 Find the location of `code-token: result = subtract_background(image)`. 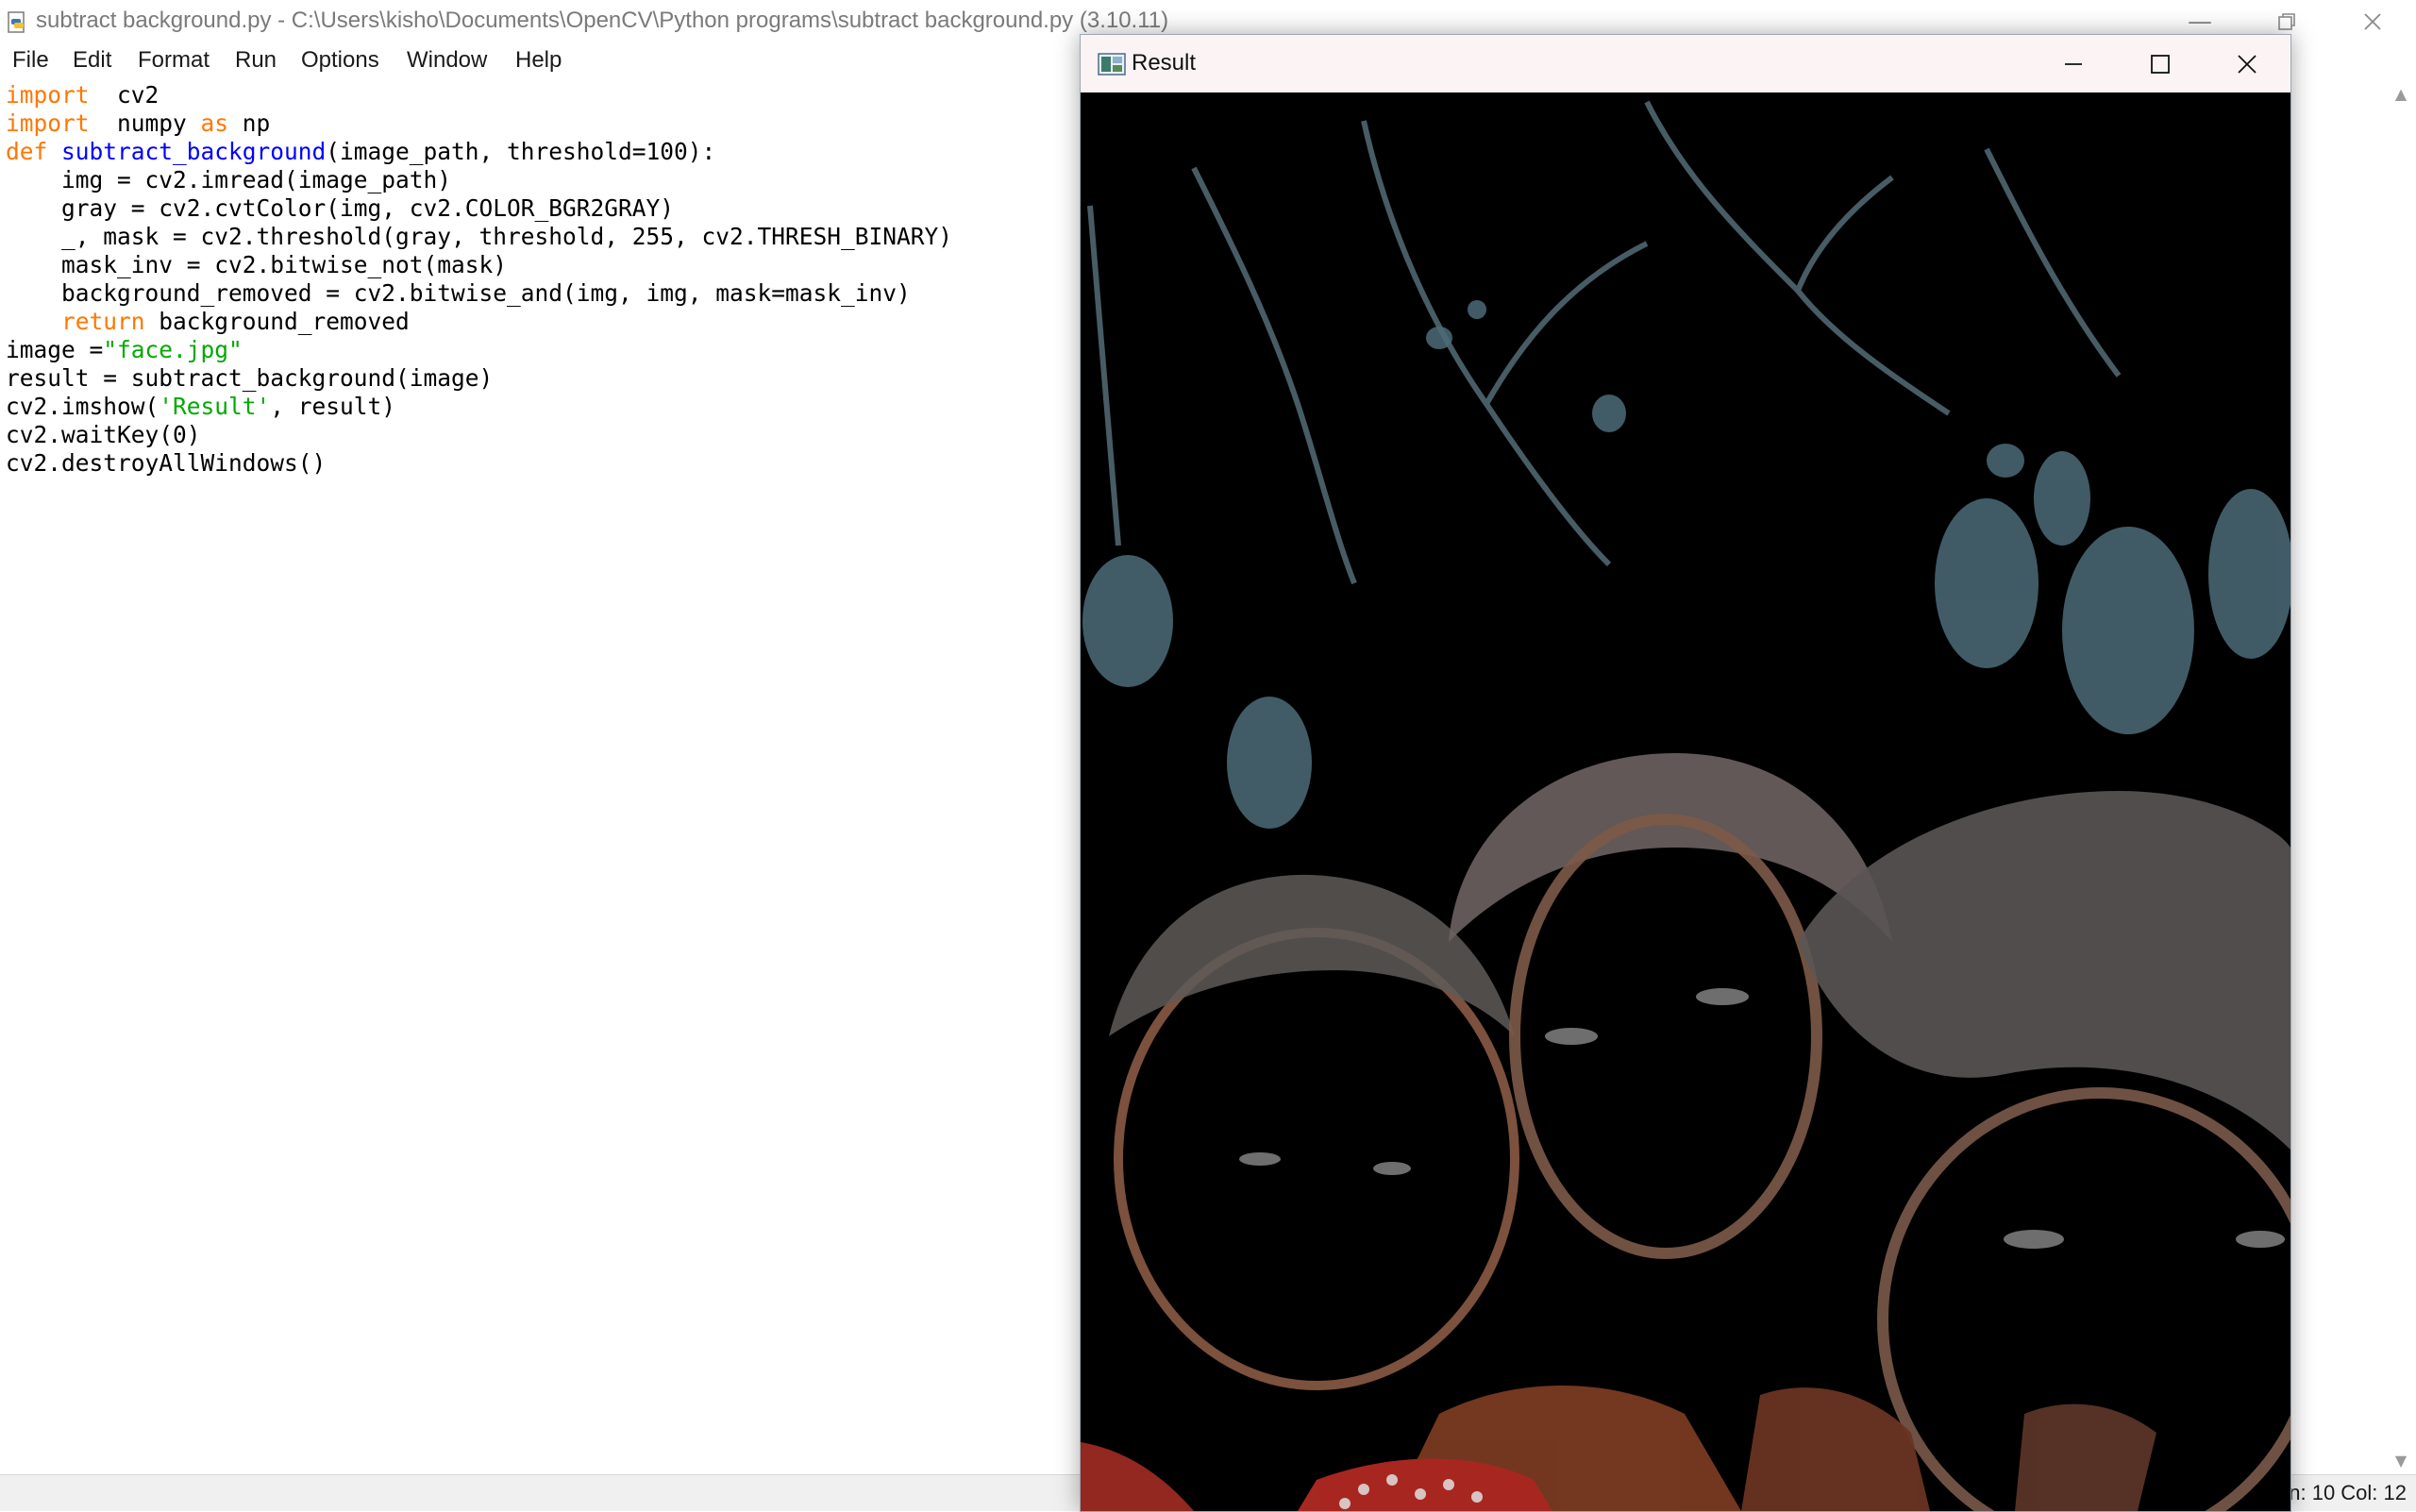

code-token: result = subtract_background(image) is located at coordinates (250, 378).